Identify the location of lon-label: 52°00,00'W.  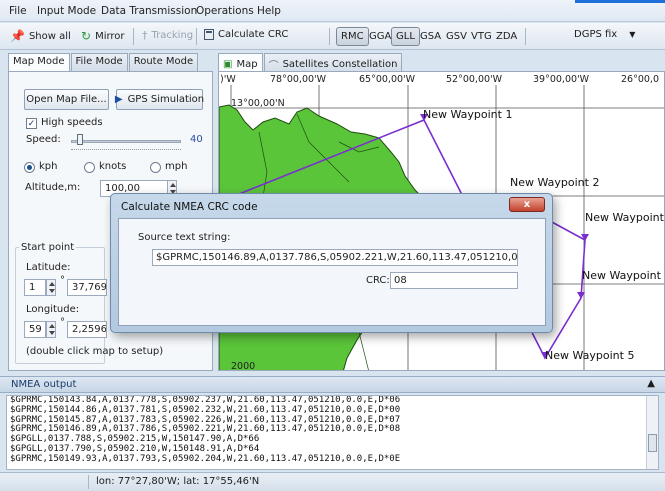
(474, 79).